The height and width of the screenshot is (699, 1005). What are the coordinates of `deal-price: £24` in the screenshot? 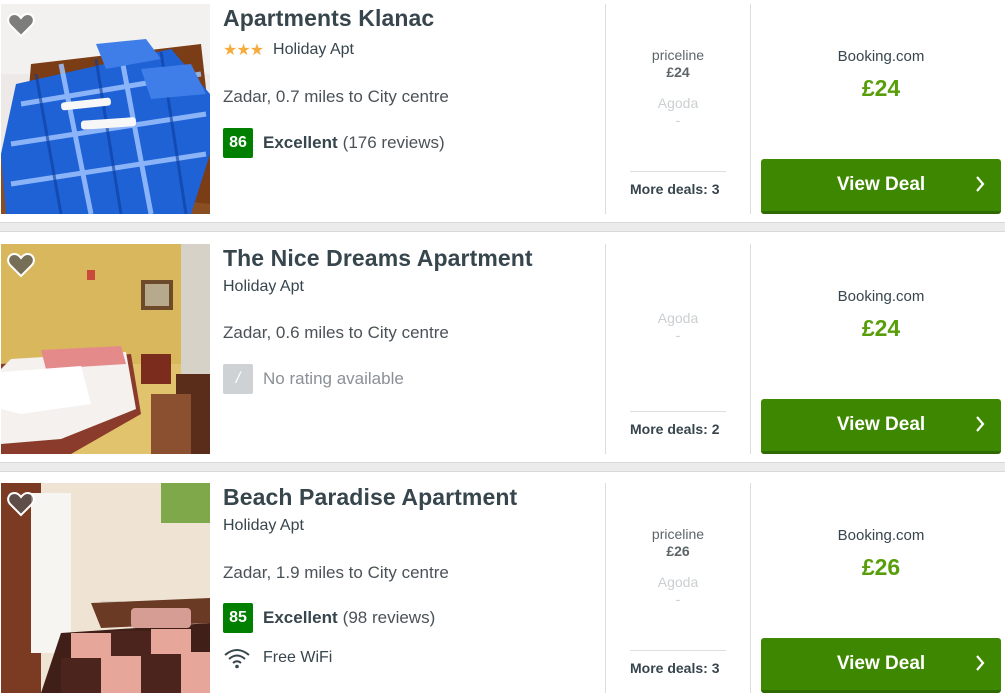 It's located at (678, 72).